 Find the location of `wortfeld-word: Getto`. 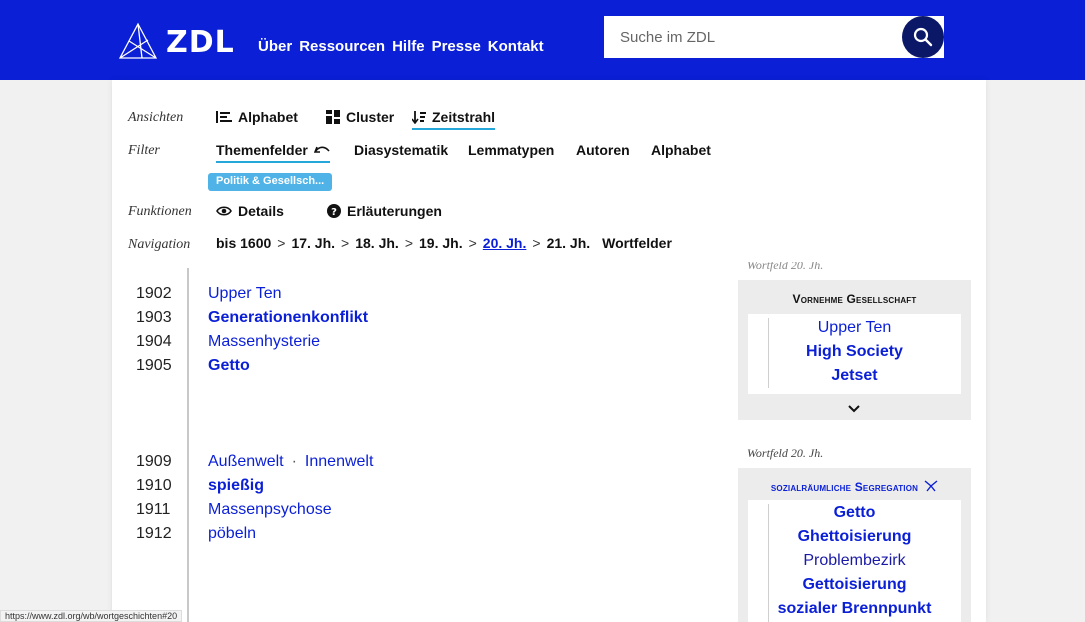

wortfeld-word: Getto is located at coordinates (854, 513).